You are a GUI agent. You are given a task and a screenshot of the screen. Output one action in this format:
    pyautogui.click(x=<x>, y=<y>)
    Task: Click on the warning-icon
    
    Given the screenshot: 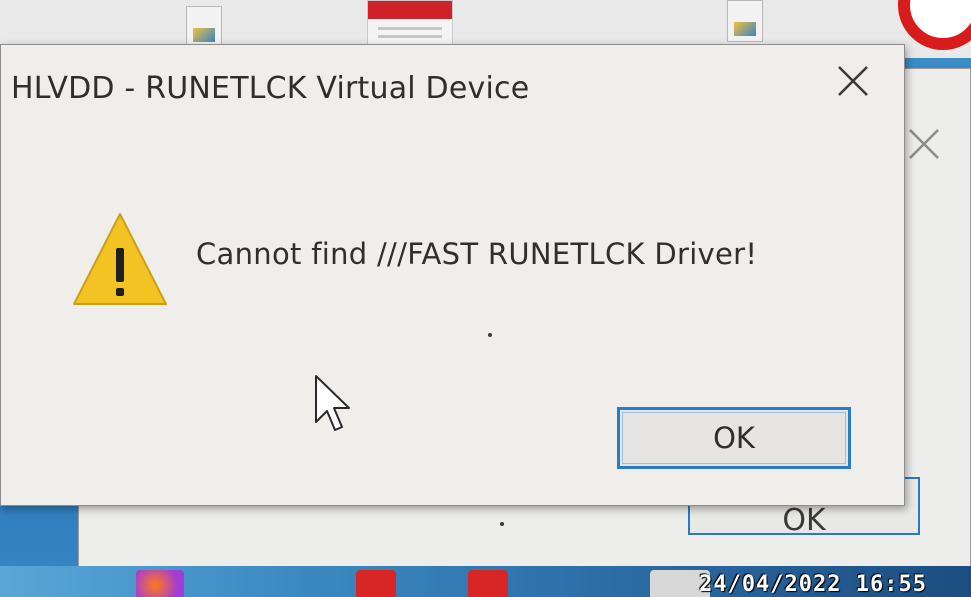 What is the action you would take?
    pyautogui.click(x=120, y=259)
    